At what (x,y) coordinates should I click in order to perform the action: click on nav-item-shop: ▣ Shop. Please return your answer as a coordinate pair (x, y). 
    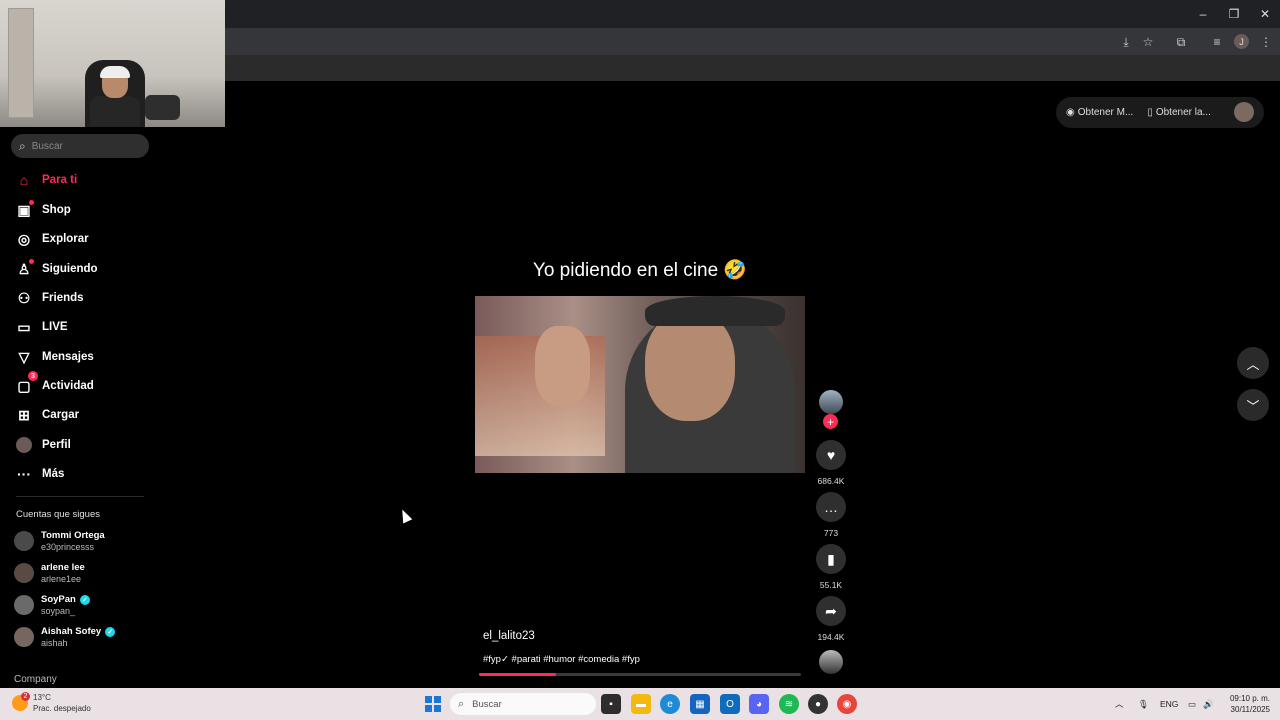
    Looking at the image, I should click on (42, 210).